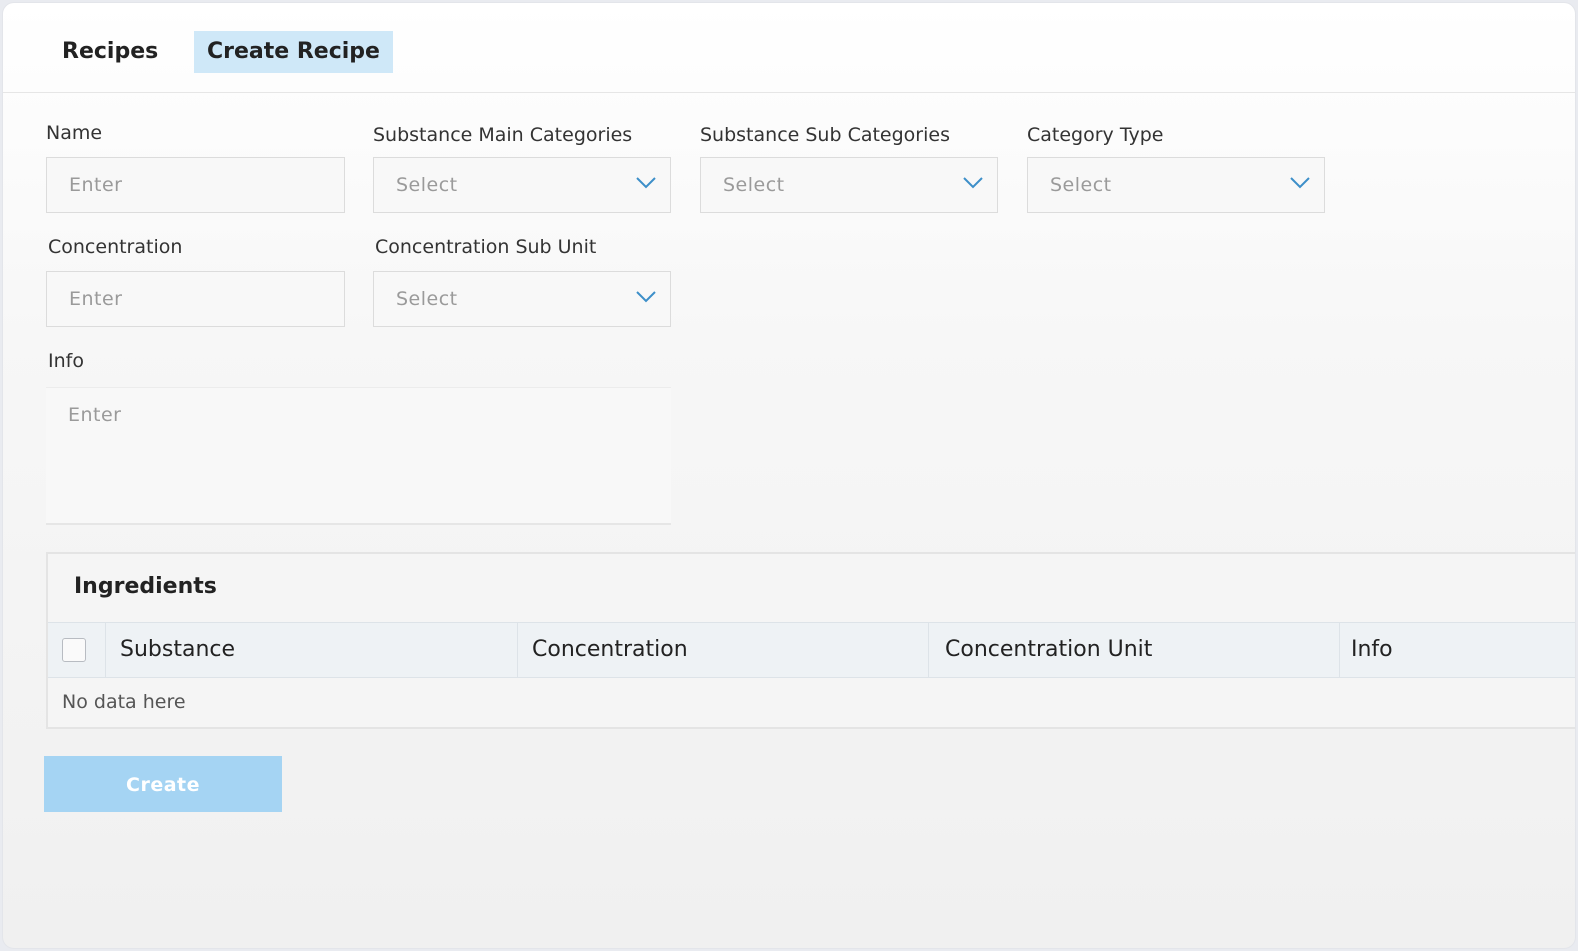  I want to click on tab-bar: Recipes Create Recipe, so click(789, 48).